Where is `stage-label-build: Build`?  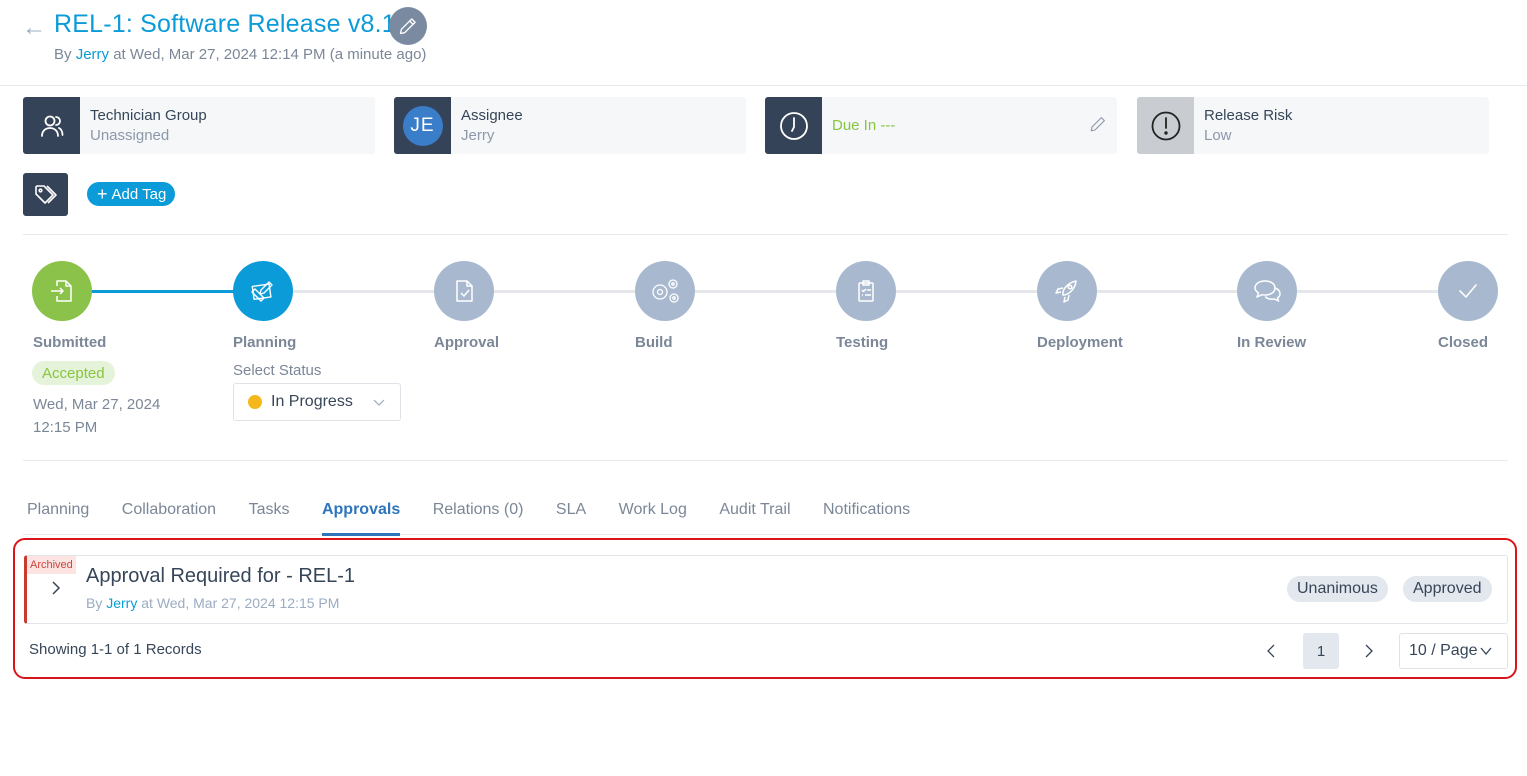
stage-label-build: Build is located at coordinates (654, 342).